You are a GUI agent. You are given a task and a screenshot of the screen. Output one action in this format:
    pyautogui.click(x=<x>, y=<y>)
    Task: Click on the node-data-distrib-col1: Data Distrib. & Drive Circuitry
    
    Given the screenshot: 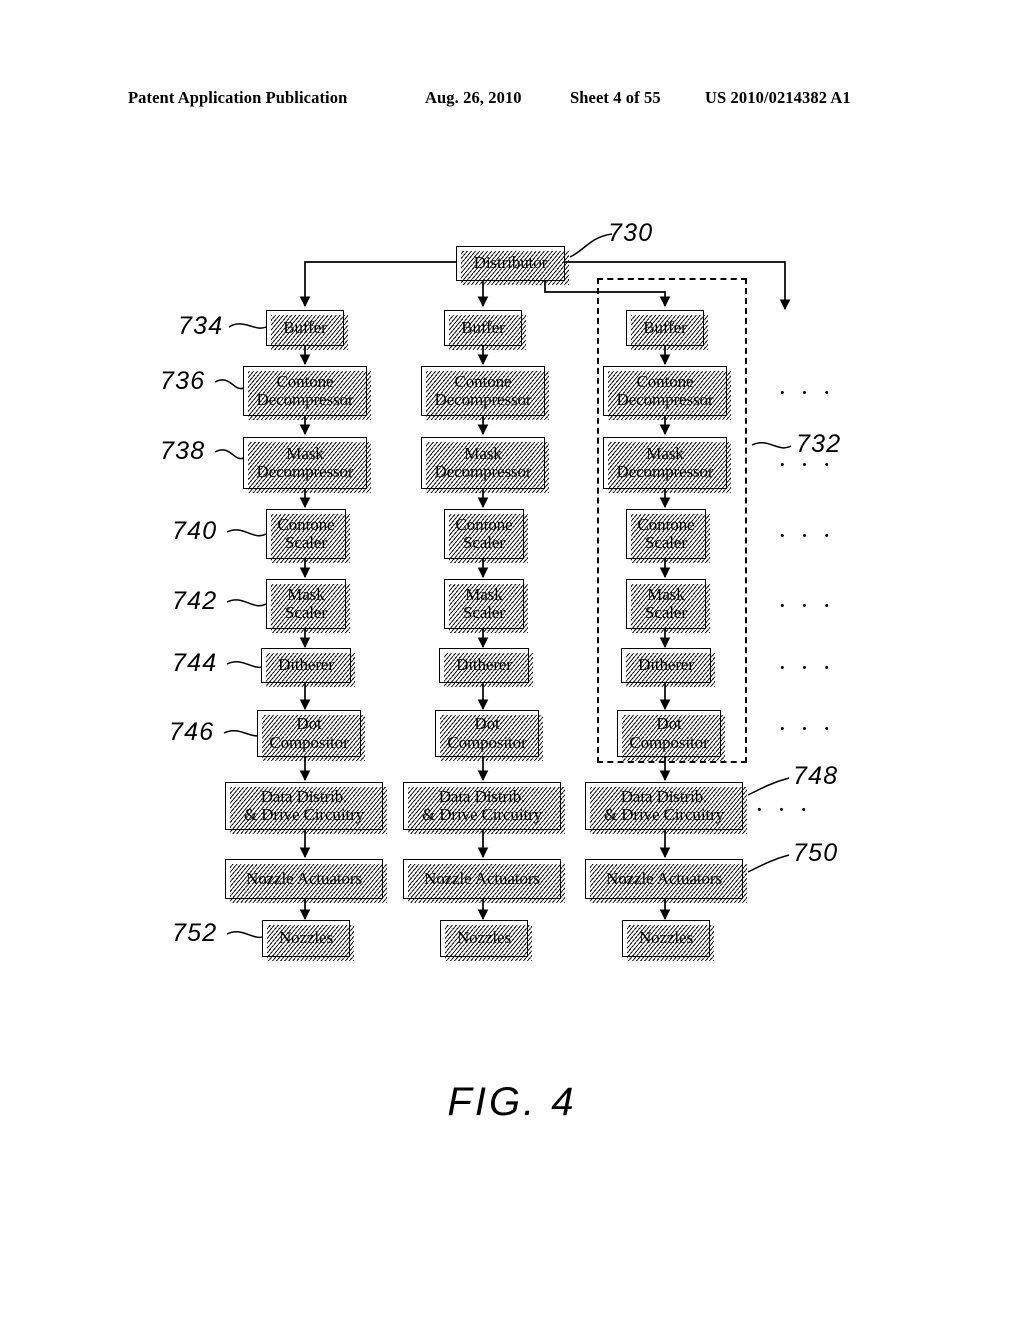 What is the action you would take?
    pyautogui.click(x=306, y=808)
    